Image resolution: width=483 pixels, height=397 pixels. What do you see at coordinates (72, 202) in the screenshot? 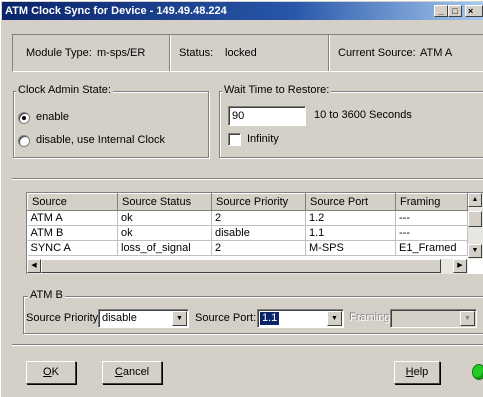
I see `column-header: Source` at bounding box center [72, 202].